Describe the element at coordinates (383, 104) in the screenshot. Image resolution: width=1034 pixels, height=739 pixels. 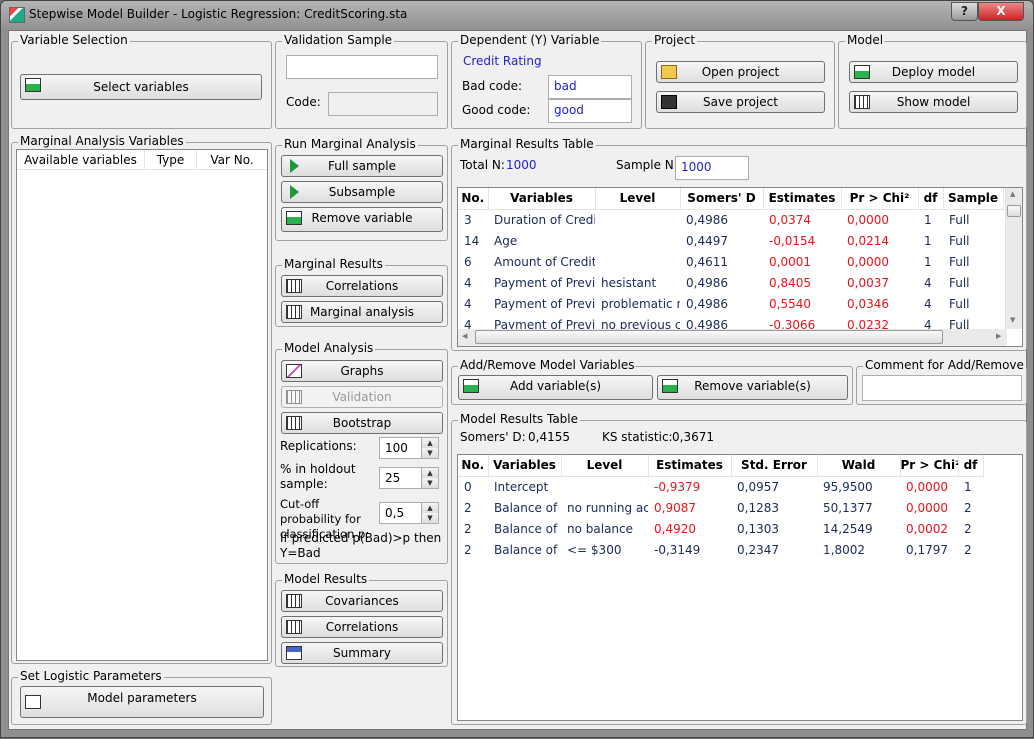
I see `code-field` at that location.